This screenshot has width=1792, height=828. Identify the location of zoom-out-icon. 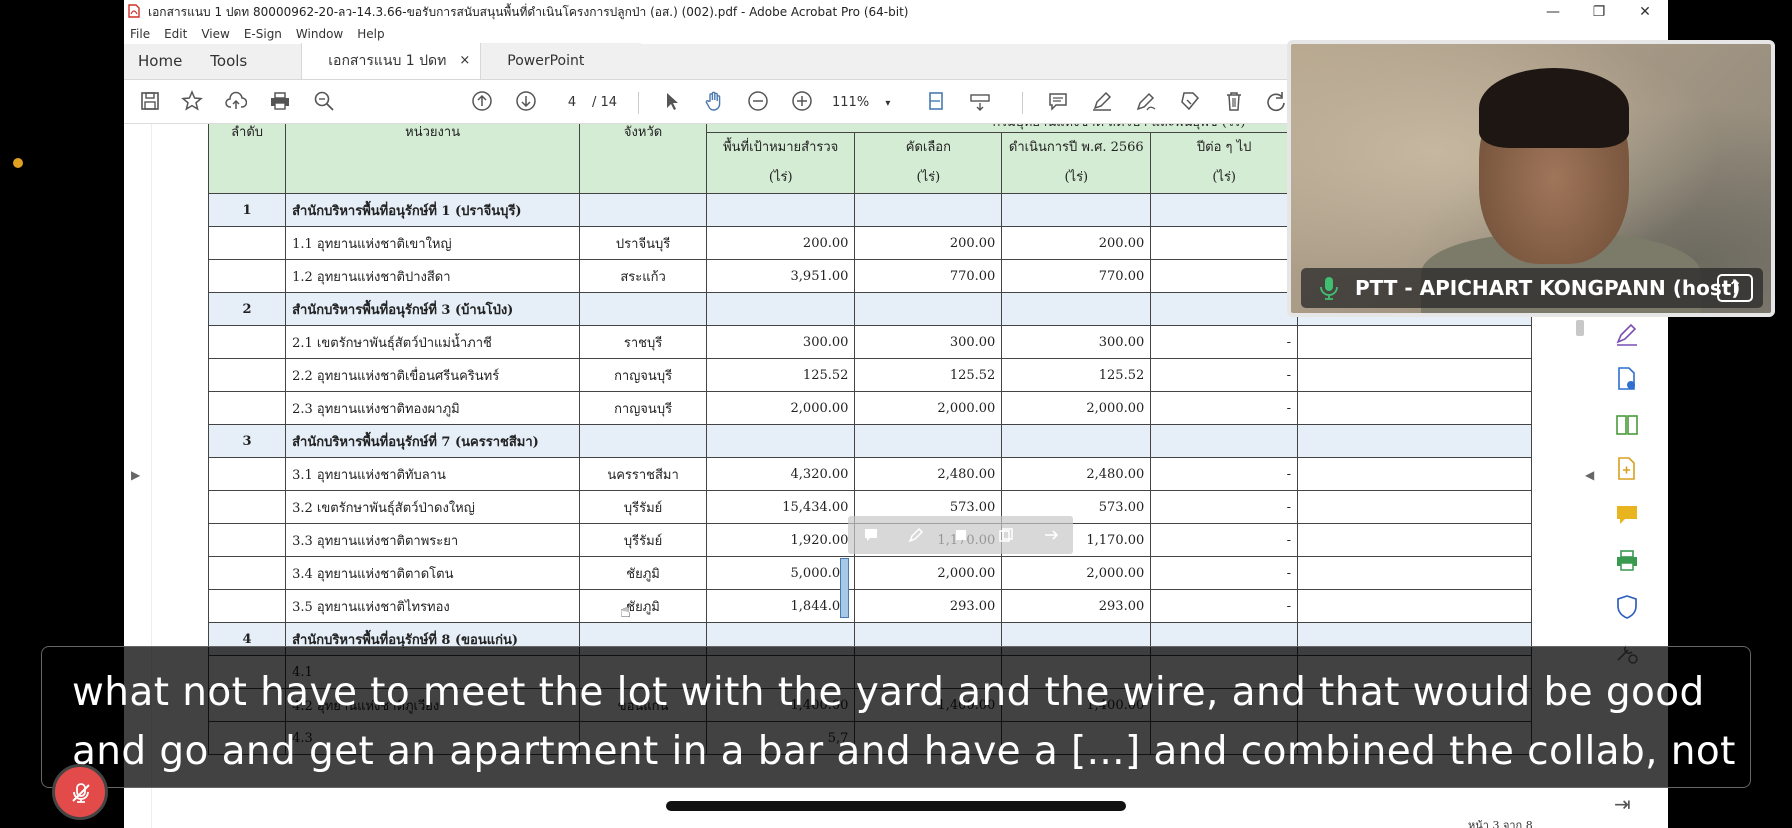
(758, 102).